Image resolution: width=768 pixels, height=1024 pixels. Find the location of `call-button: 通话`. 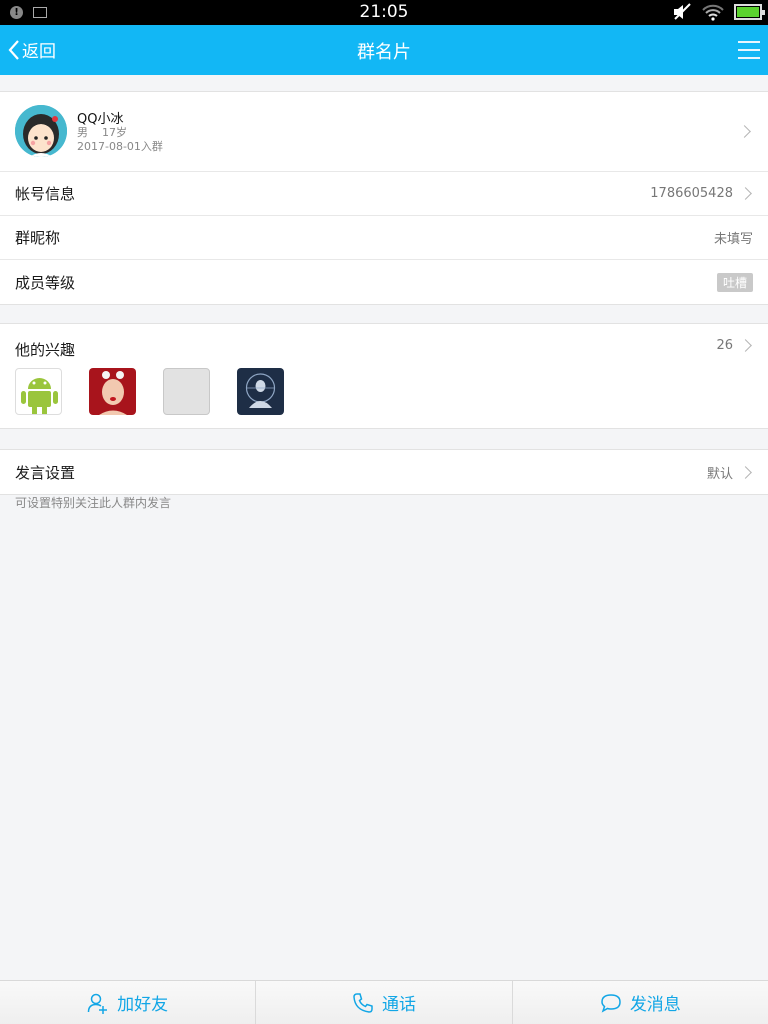

call-button: 通话 is located at coordinates (384, 1002).